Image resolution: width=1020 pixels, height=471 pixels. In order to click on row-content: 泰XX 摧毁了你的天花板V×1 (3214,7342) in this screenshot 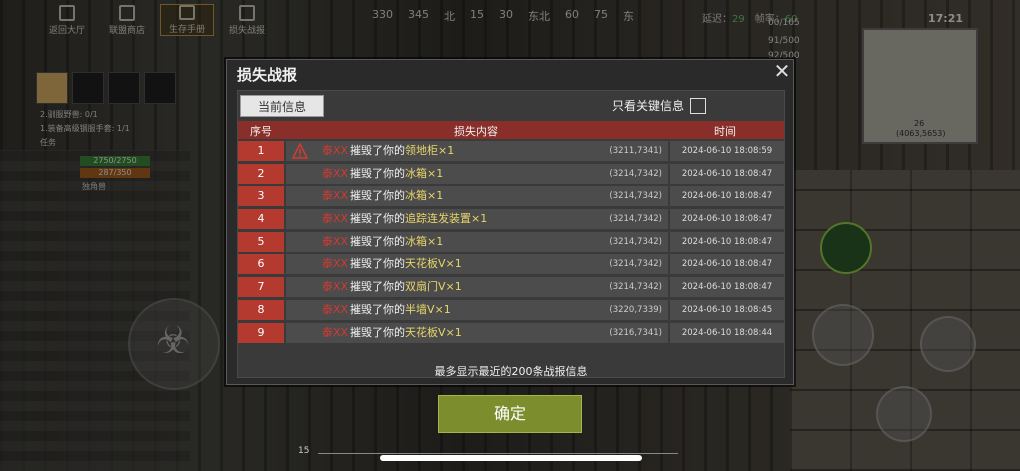, I will do `click(477, 264)`.